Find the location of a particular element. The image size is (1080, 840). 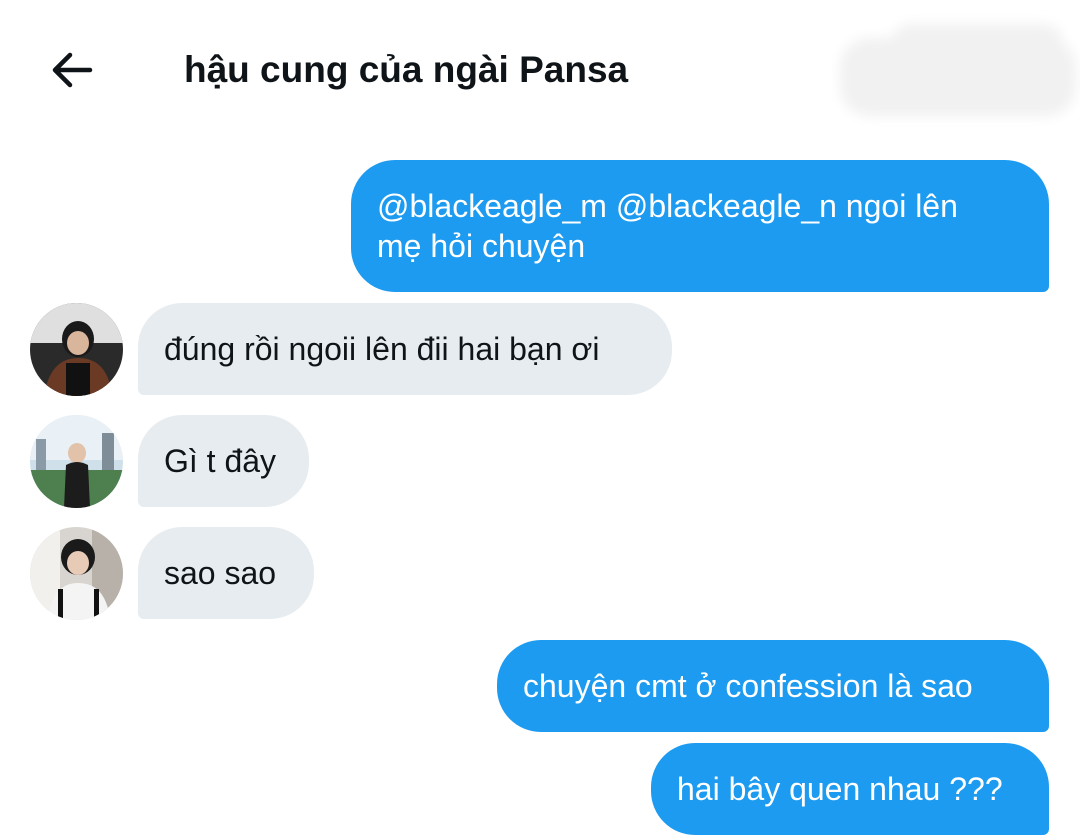

outgoing-message-bubble: hai bây quen nhau ??? is located at coordinates (850, 789).